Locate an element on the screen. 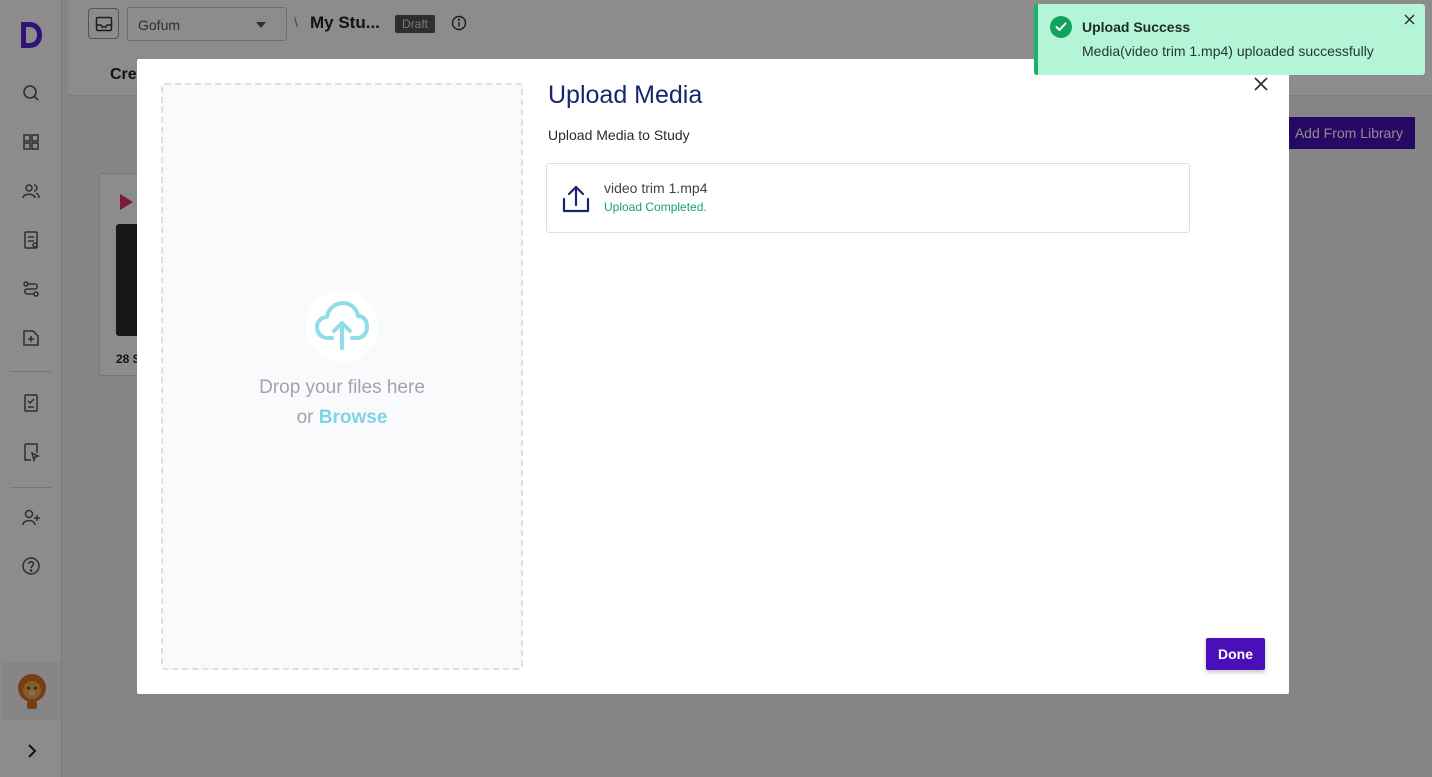 This screenshot has height=777, width=1432. upload-file-item: video trim 1.mp4 Upload Completed. is located at coordinates (868, 198).